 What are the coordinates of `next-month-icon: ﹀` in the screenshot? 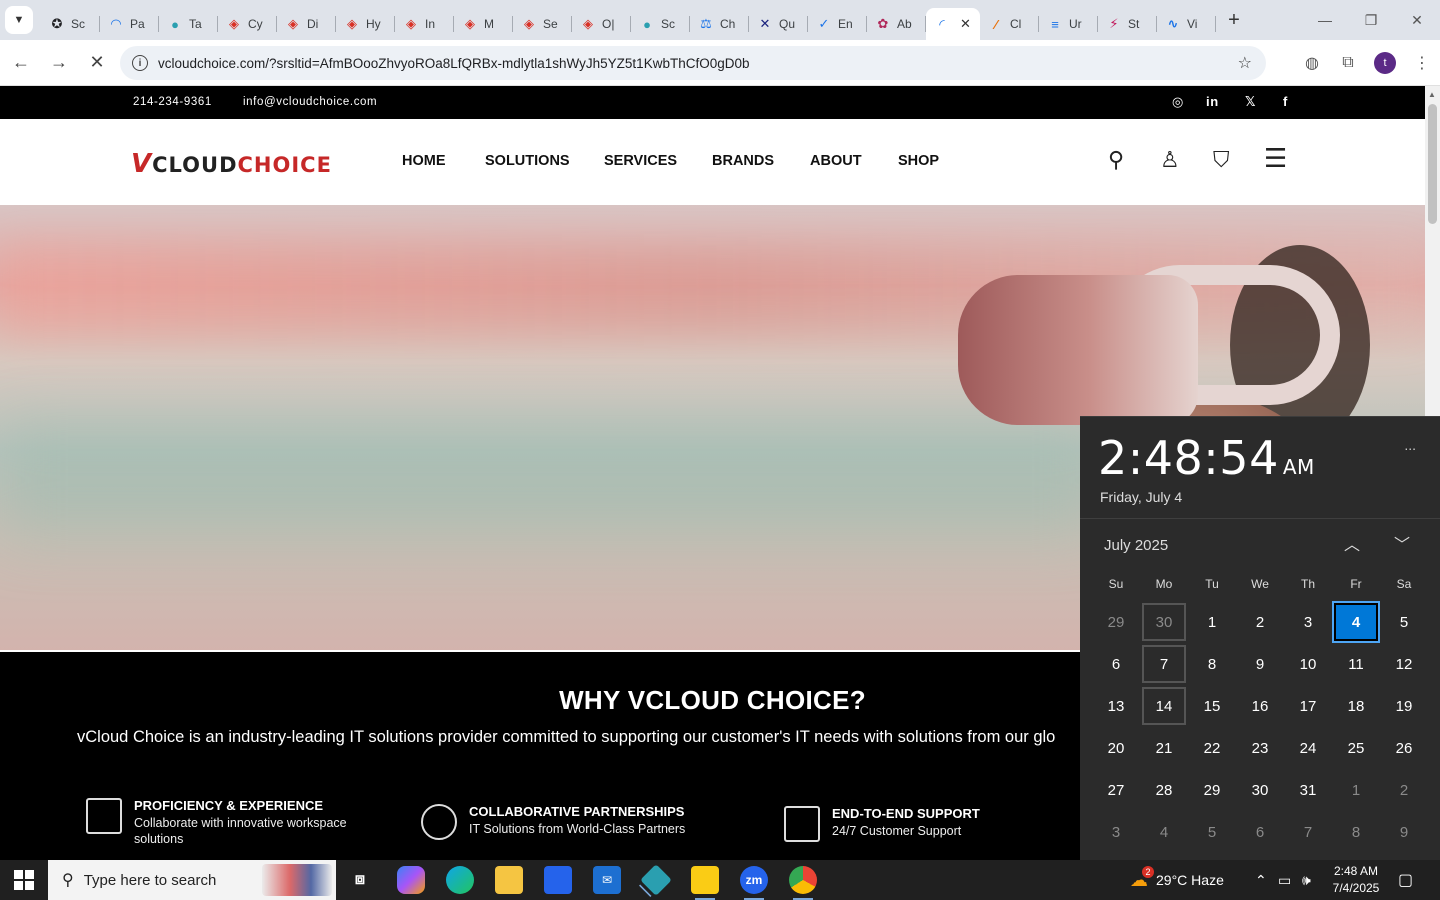 It's located at (1402, 543).